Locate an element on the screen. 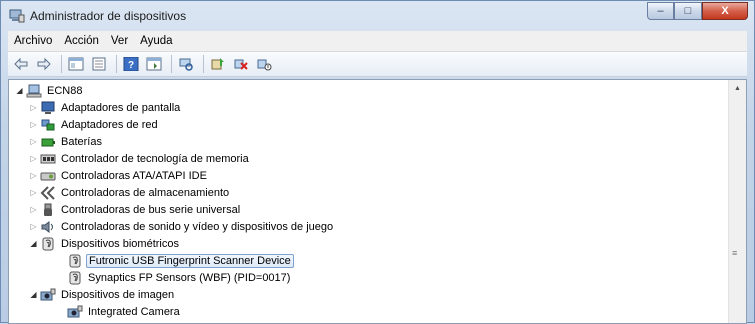  uninstall-button is located at coordinates (241, 64).